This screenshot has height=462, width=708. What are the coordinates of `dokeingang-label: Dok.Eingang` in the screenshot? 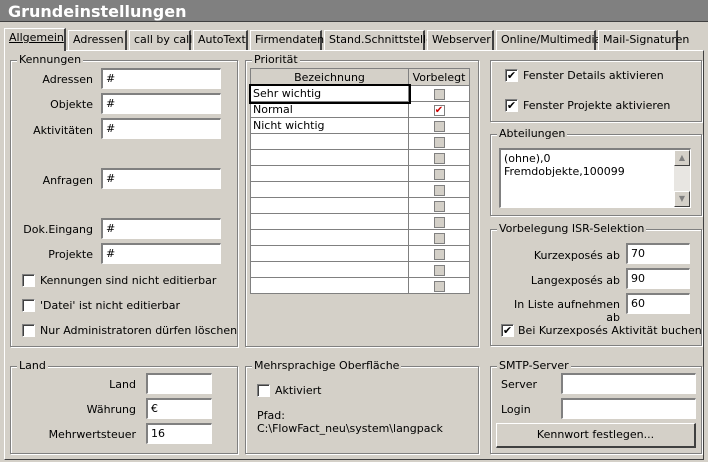 It's located at (58, 229).